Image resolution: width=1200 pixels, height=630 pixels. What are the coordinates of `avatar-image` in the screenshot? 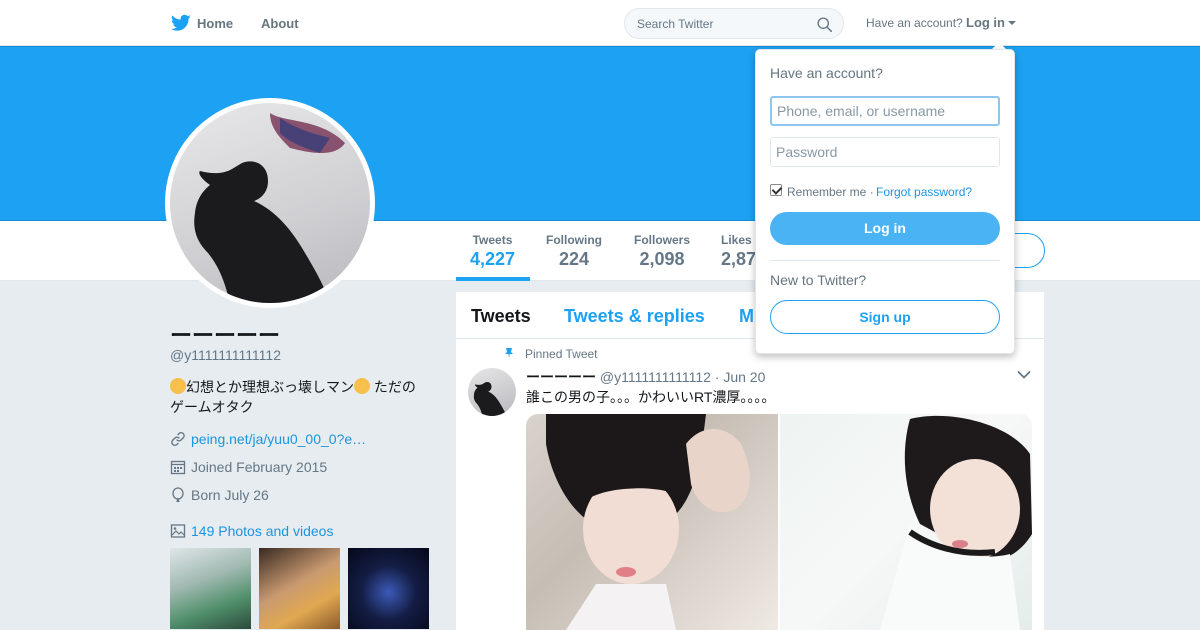 It's located at (270, 203).